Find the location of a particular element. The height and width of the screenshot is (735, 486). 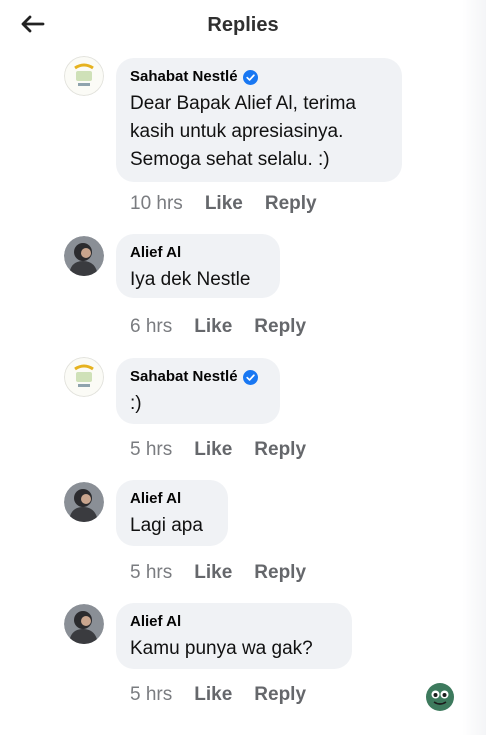

comment-bubble: Alief Al Iya dek Nestle is located at coordinates (198, 266).